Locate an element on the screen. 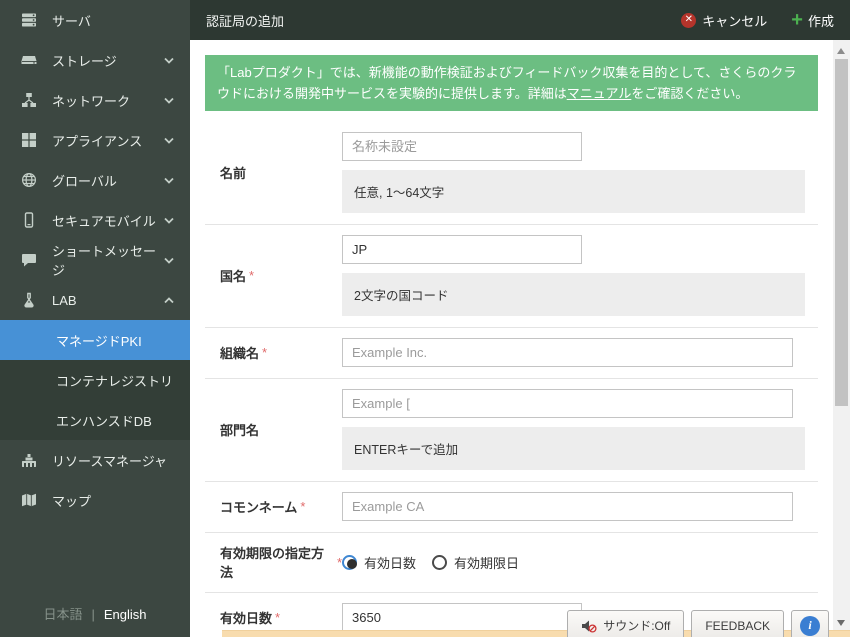  sidebar-item-label: グローバル is located at coordinates (84, 181).